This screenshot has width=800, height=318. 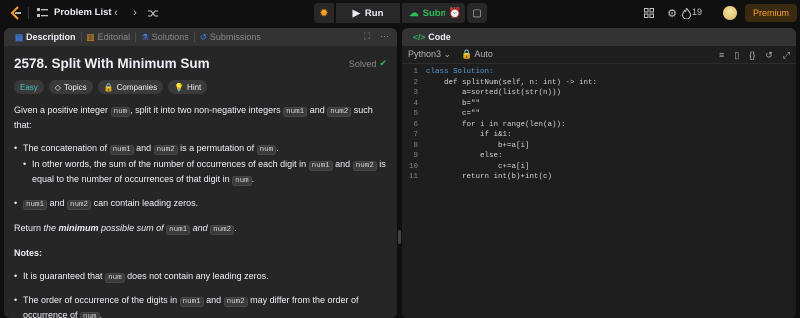 I want to click on streak-count: 19, so click(x=697, y=12).